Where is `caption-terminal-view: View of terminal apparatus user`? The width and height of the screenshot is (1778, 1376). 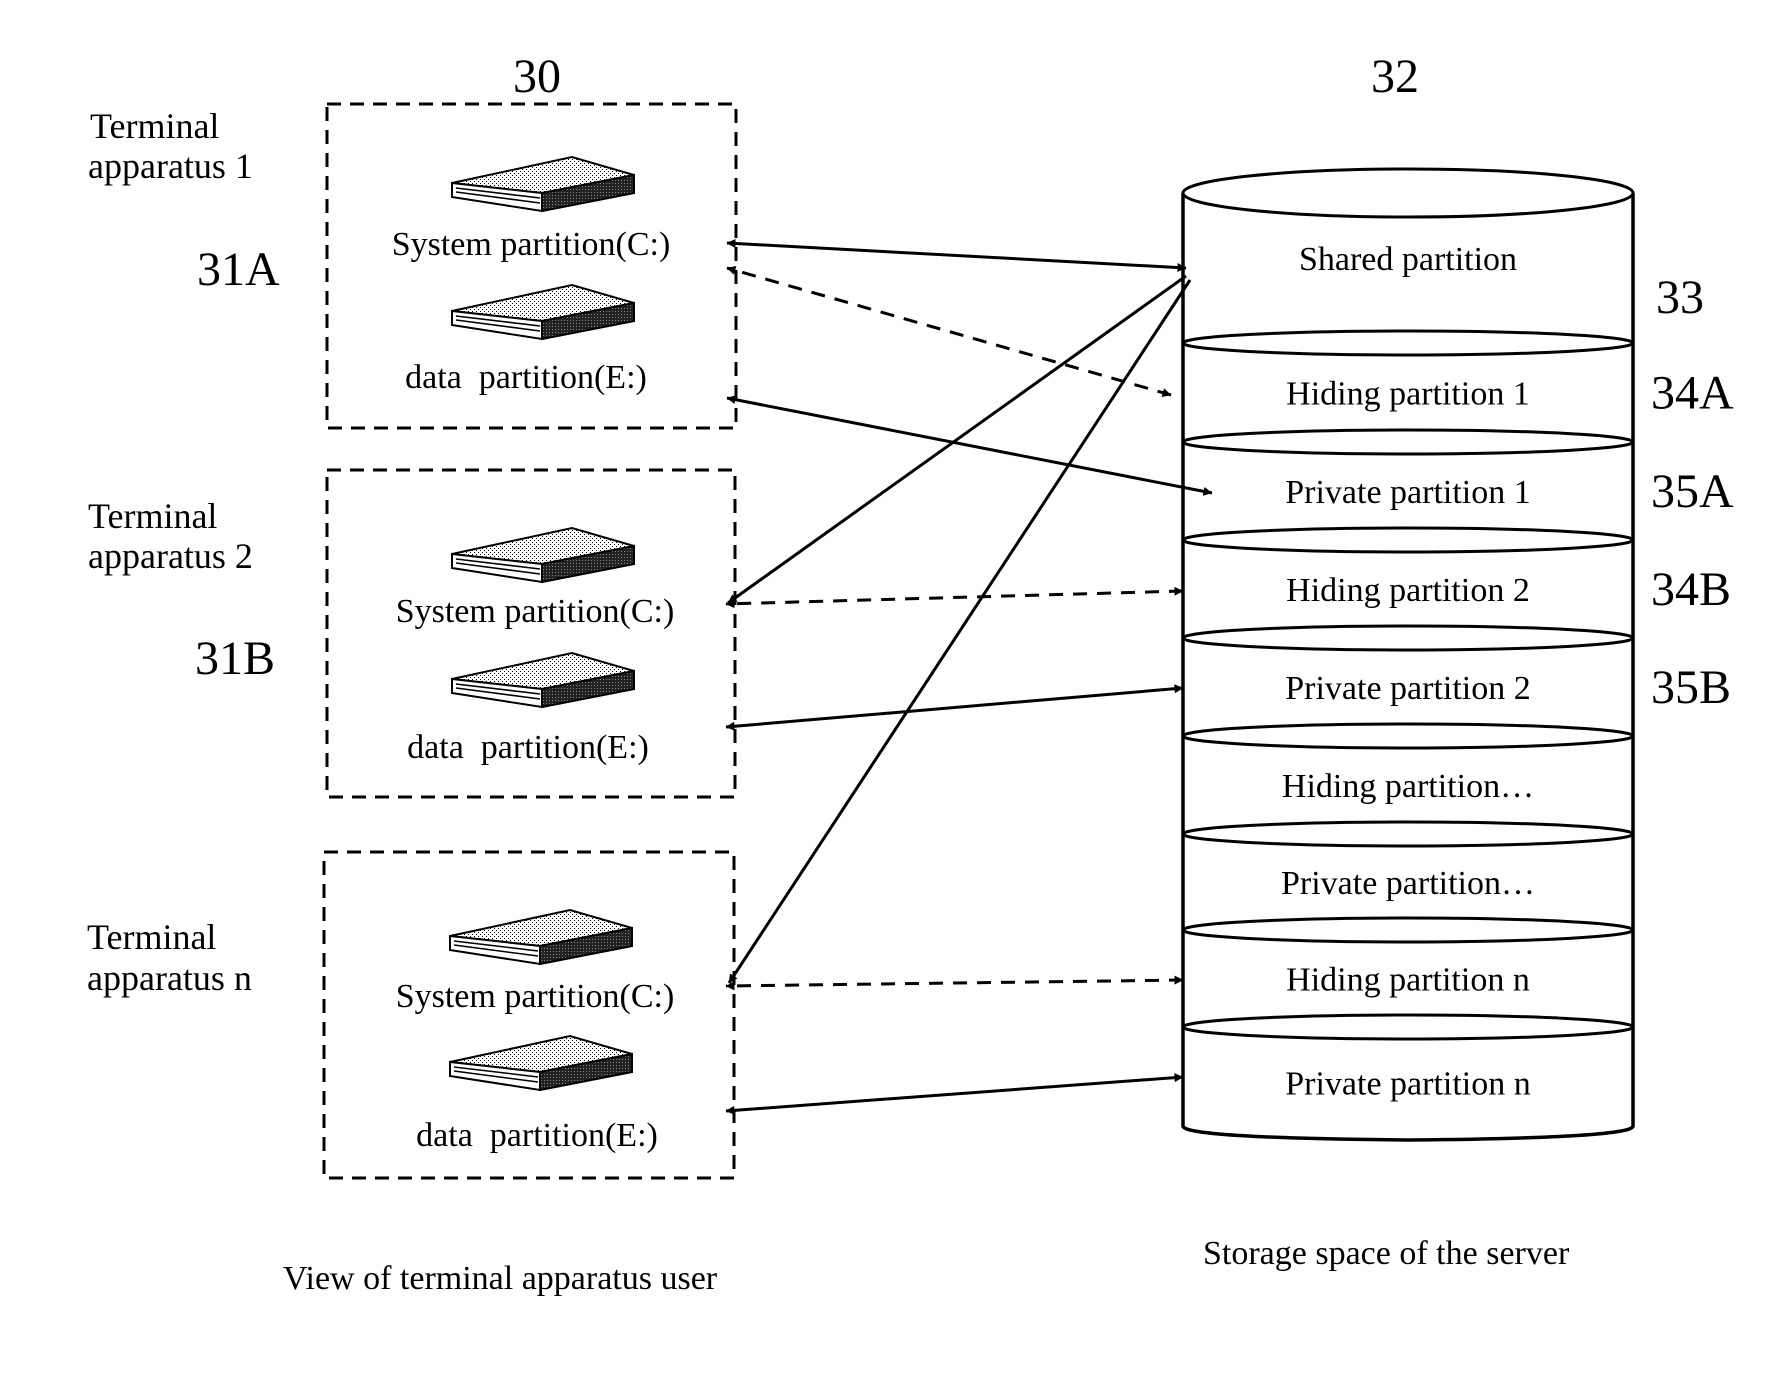
caption-terminal-view: View of terminal apparatus user is located at coordinates (500, 1278).